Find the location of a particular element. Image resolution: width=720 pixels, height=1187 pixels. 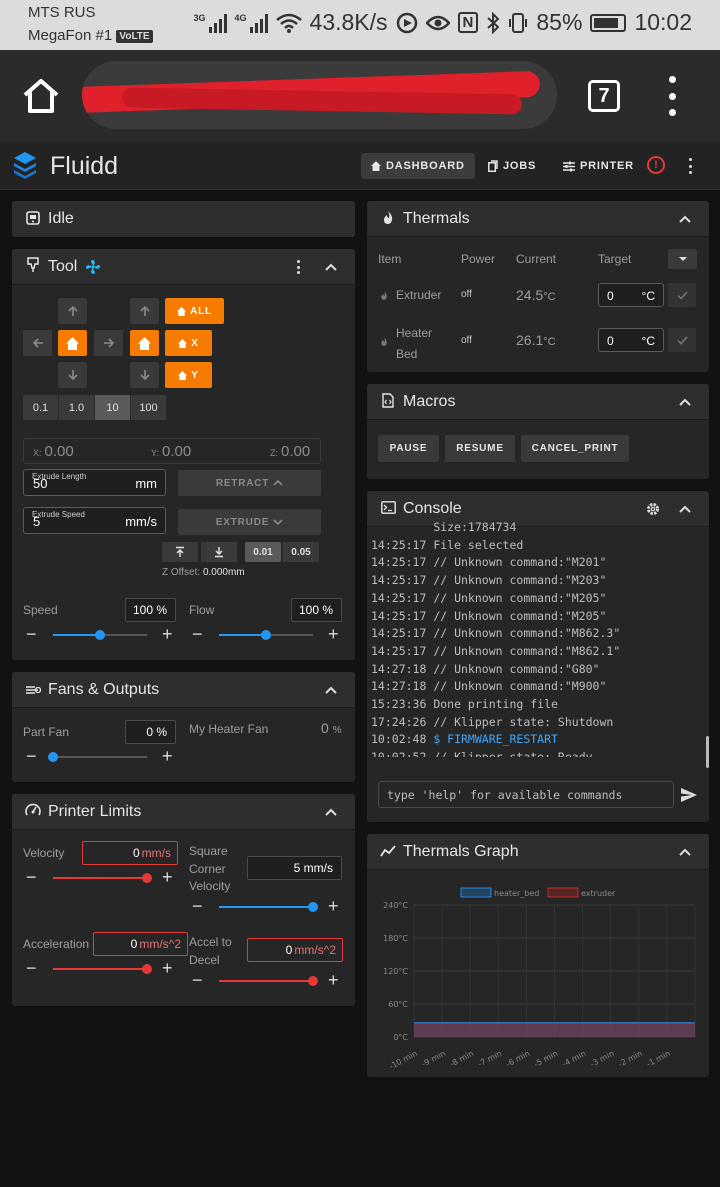

step-option: 1.0 is located at coordinates (77, 407).